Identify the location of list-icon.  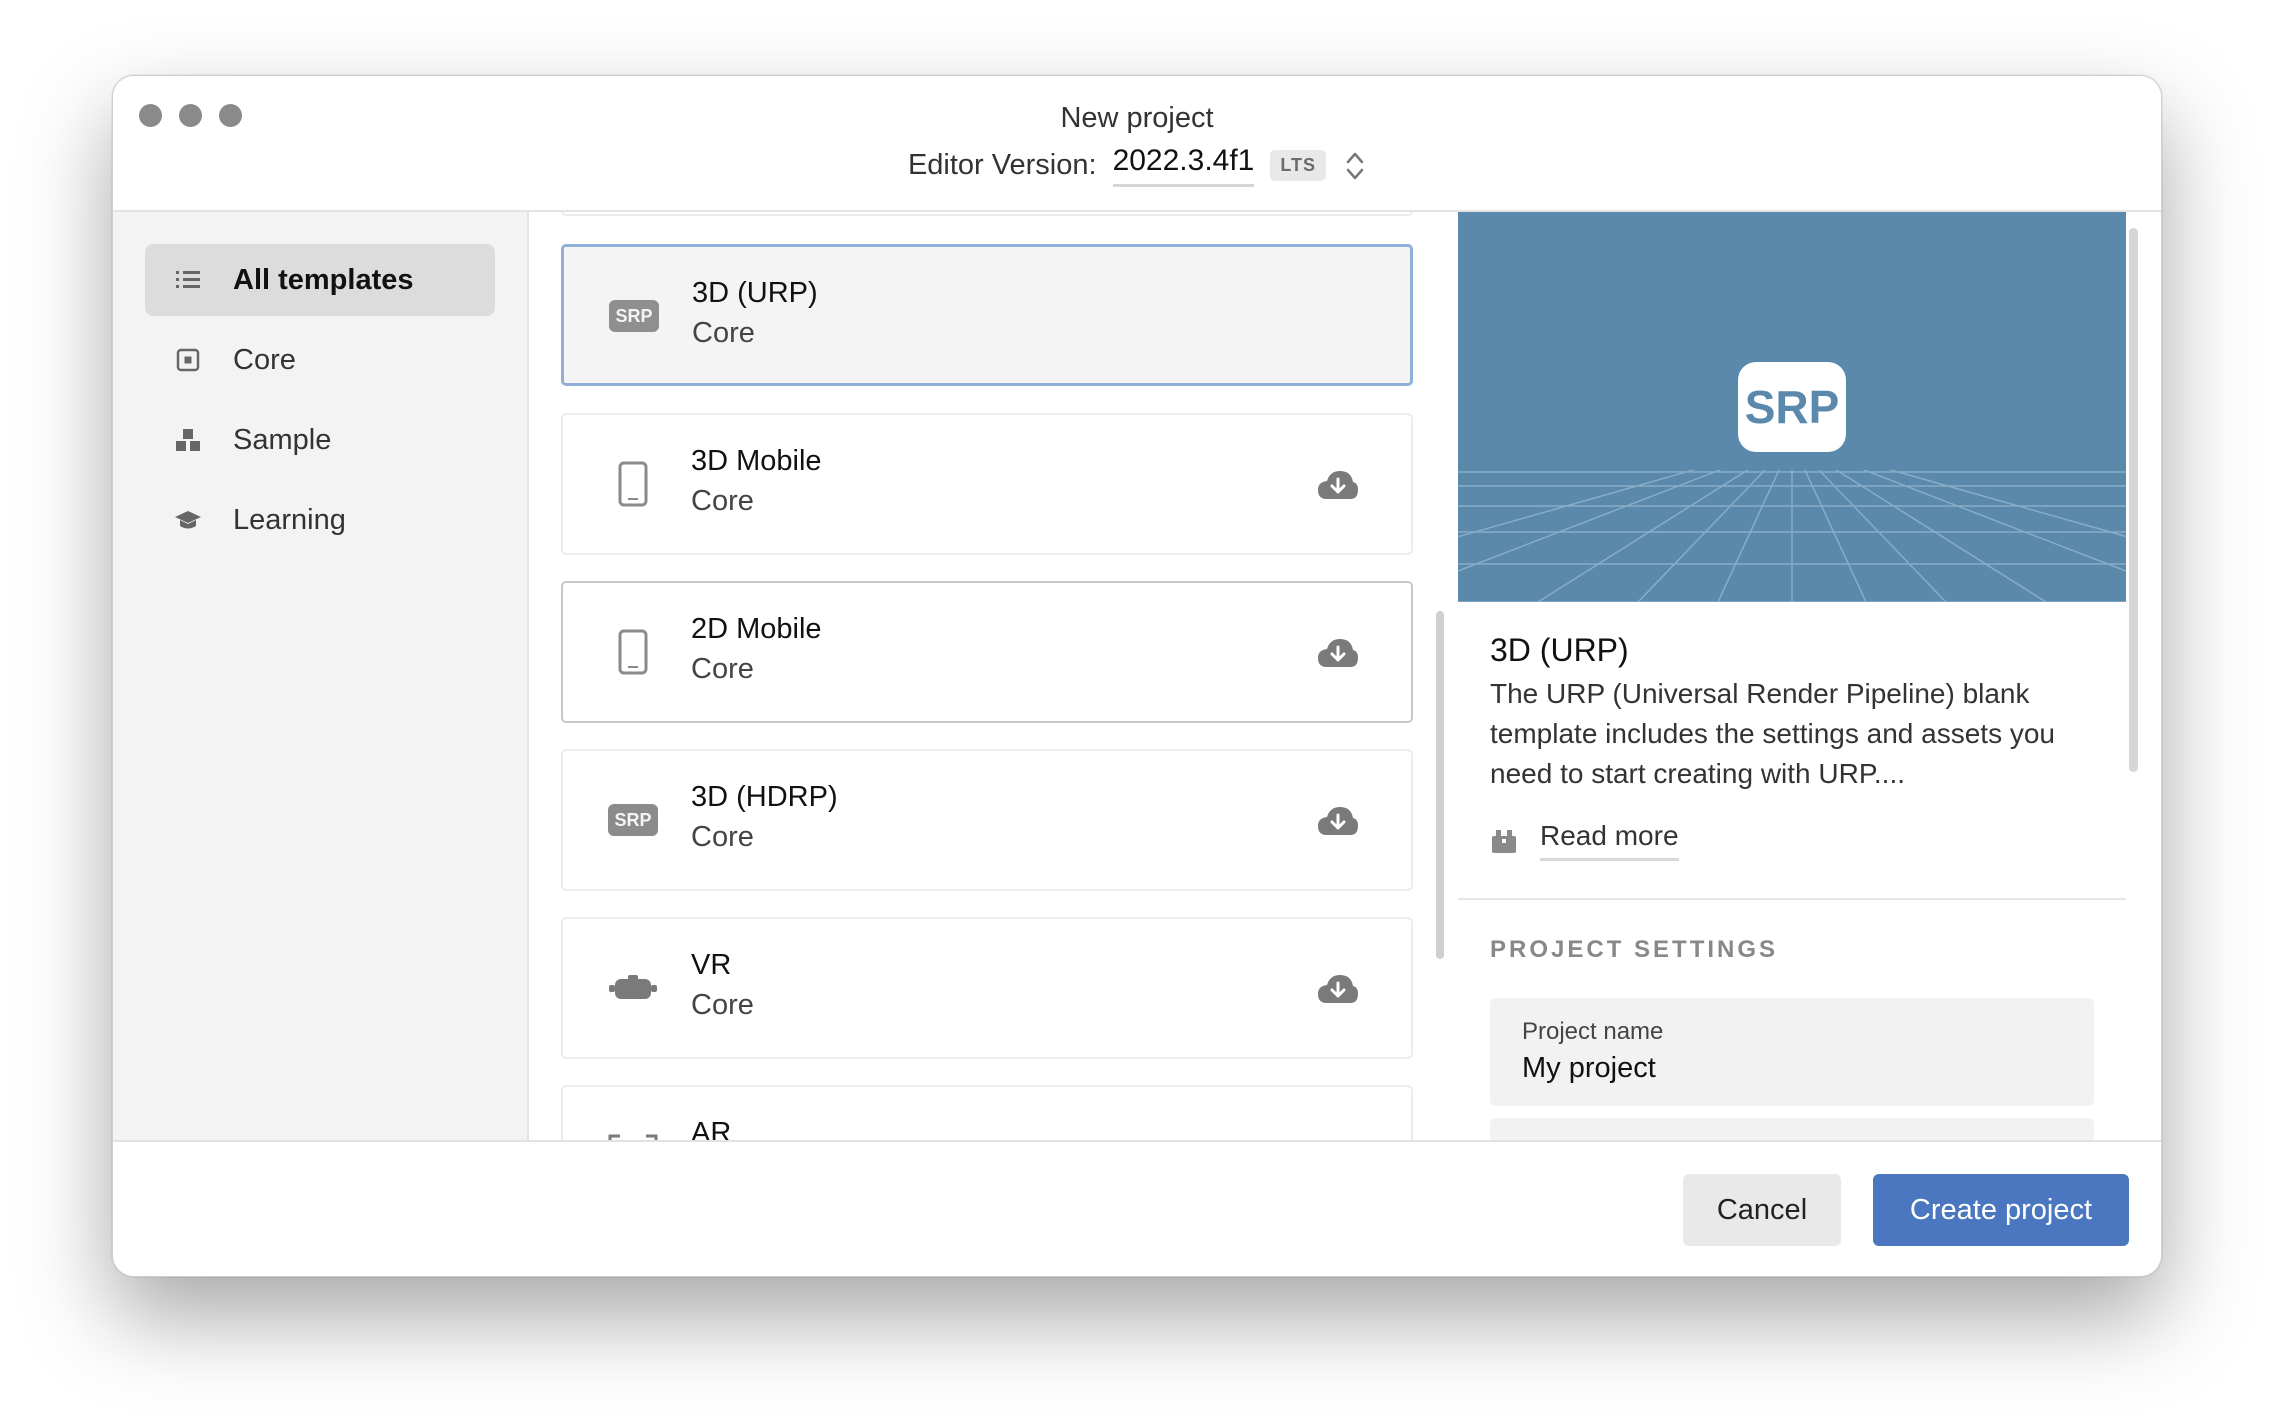
(188, 280).